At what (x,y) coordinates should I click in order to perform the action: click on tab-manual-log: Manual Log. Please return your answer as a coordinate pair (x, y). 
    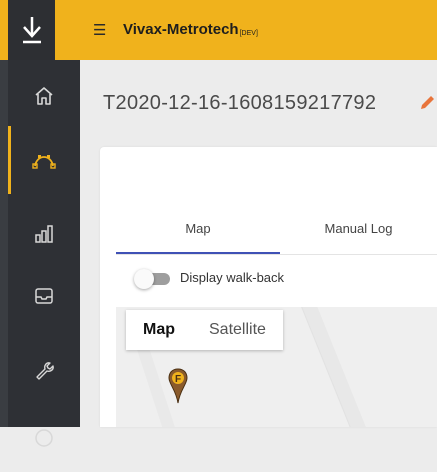
    Looking at the image, I should click on (358, 237).